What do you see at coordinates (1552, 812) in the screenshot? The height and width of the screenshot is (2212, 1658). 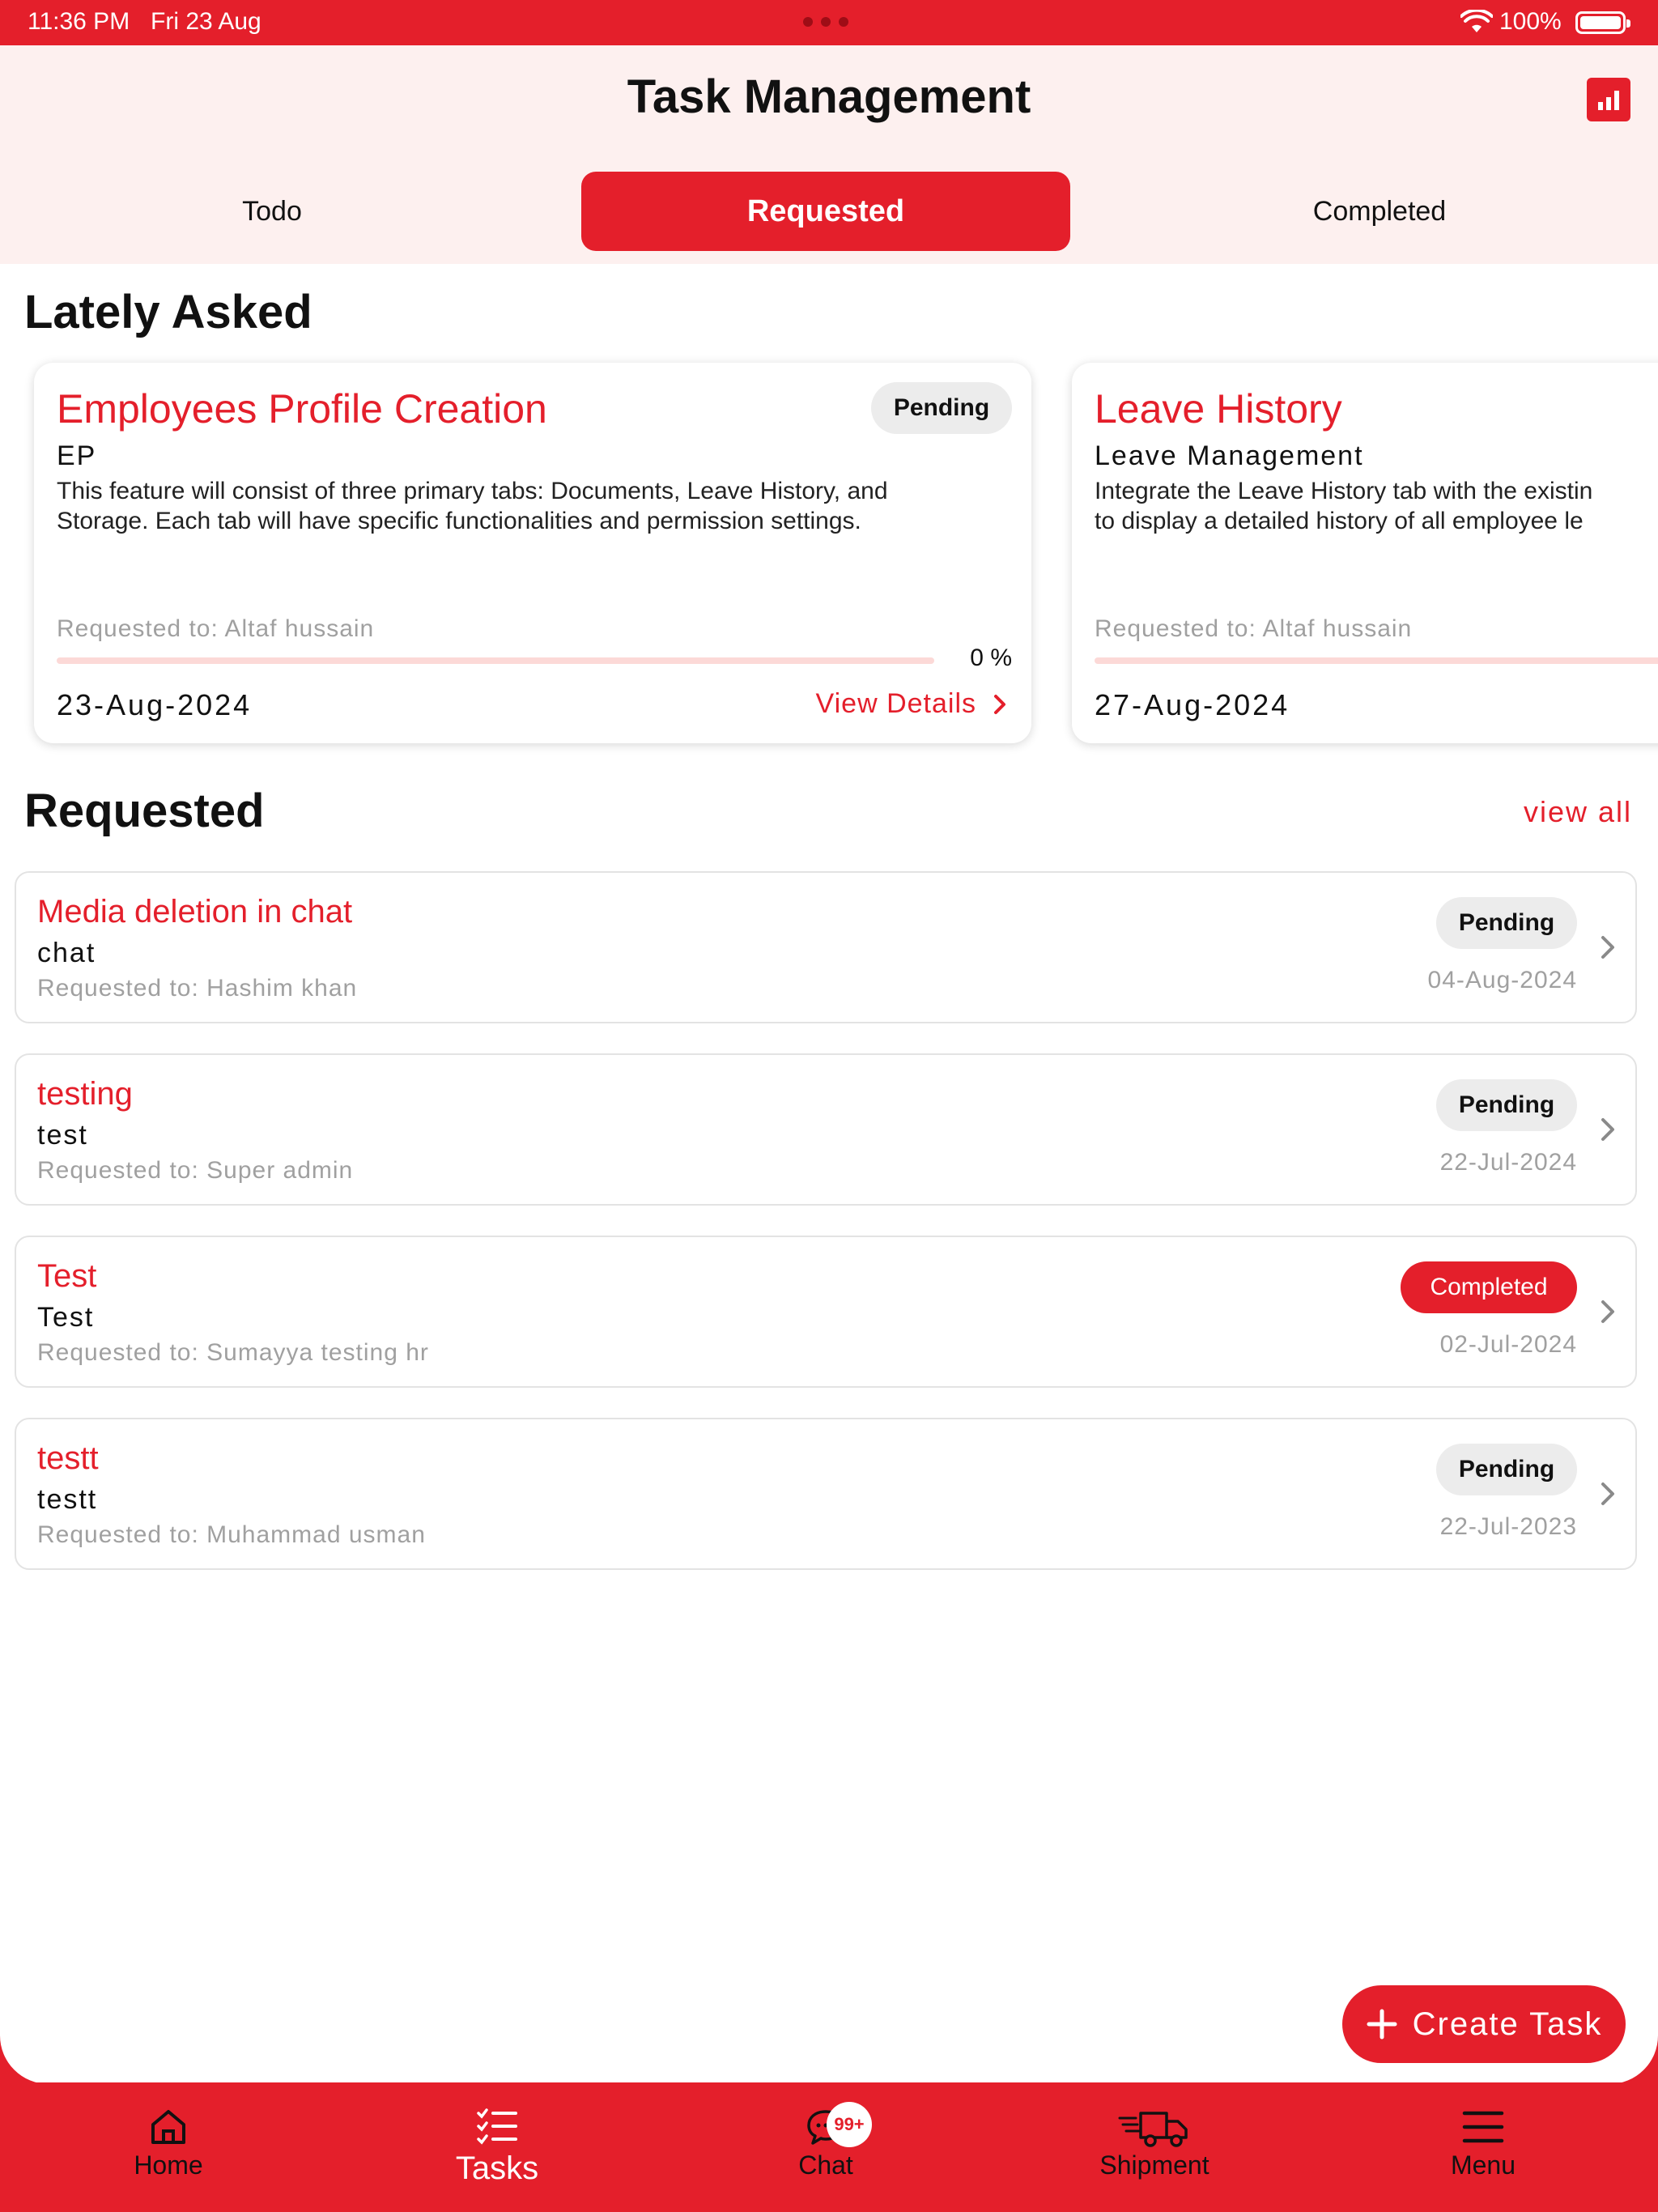 I see `view-all-link: view all` at bounding box center [1552, 812].